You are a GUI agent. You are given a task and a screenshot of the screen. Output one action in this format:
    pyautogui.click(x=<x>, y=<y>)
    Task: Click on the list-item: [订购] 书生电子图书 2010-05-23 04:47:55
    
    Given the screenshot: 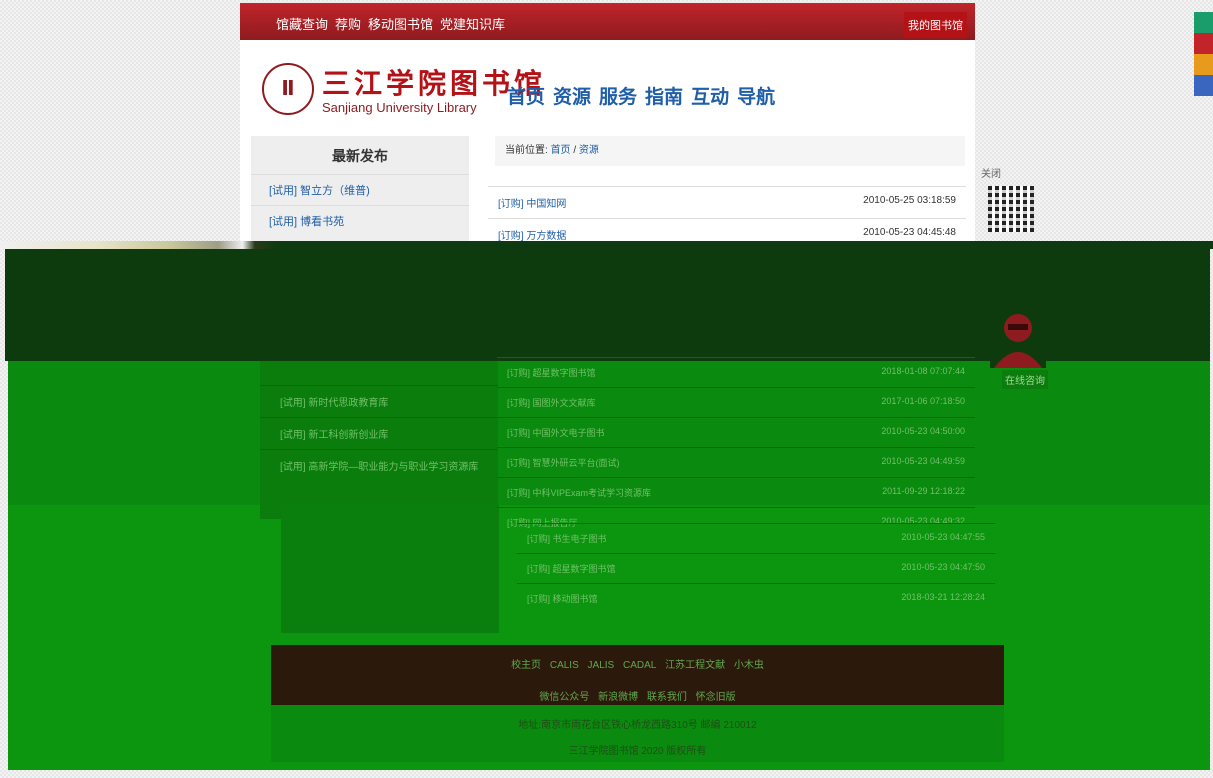 What is the action you would take?
    pyautogui.click(x=756, y=538)
    